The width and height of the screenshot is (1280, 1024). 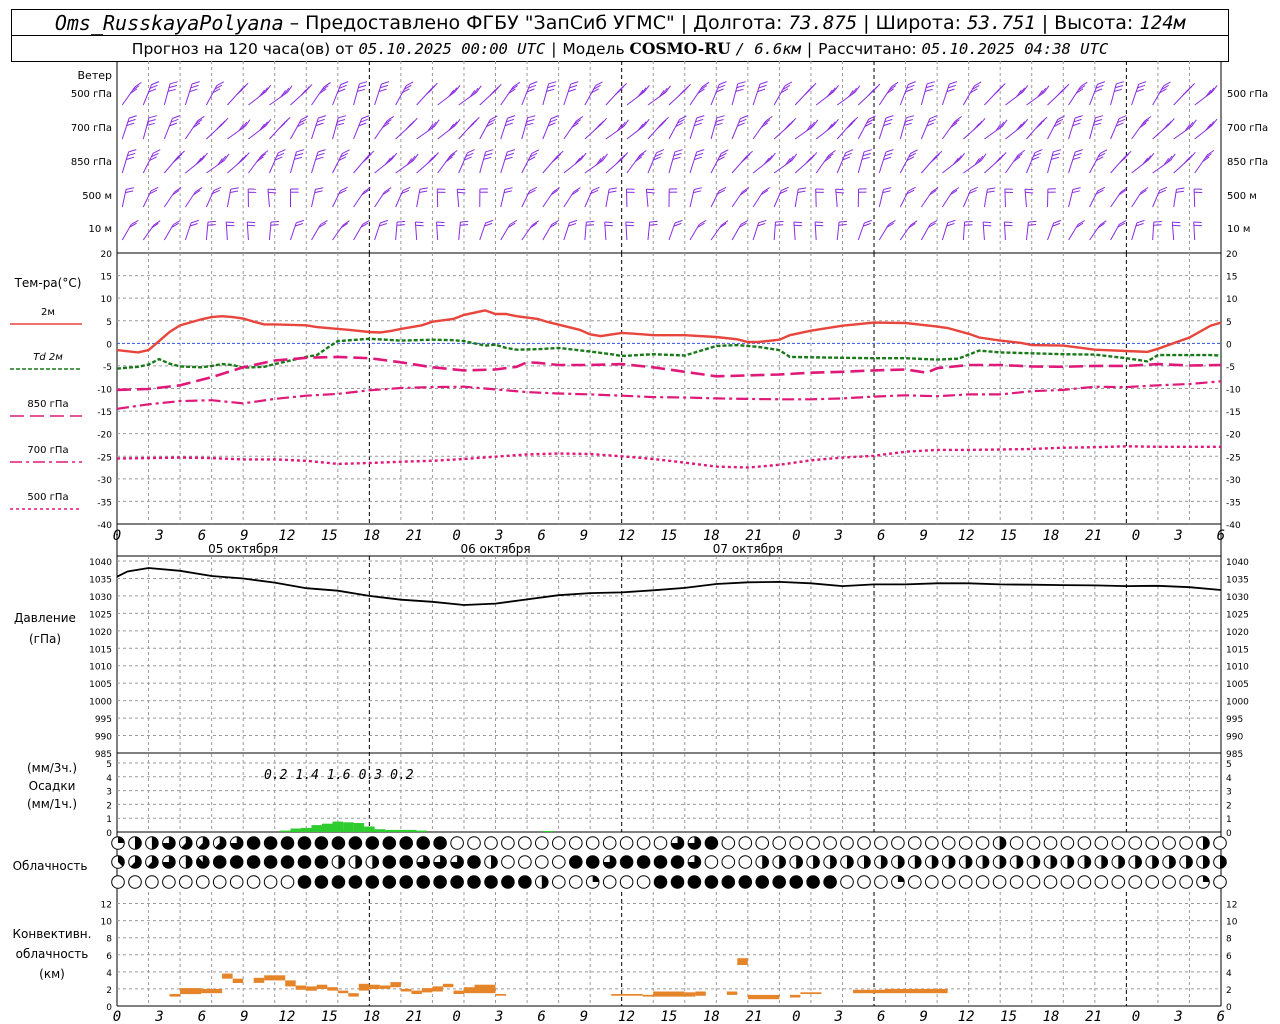 What do you see at coordinates (95, 75) in the screenshot?
I see `wind-title: Ветер` at bounding box center [95, 75].